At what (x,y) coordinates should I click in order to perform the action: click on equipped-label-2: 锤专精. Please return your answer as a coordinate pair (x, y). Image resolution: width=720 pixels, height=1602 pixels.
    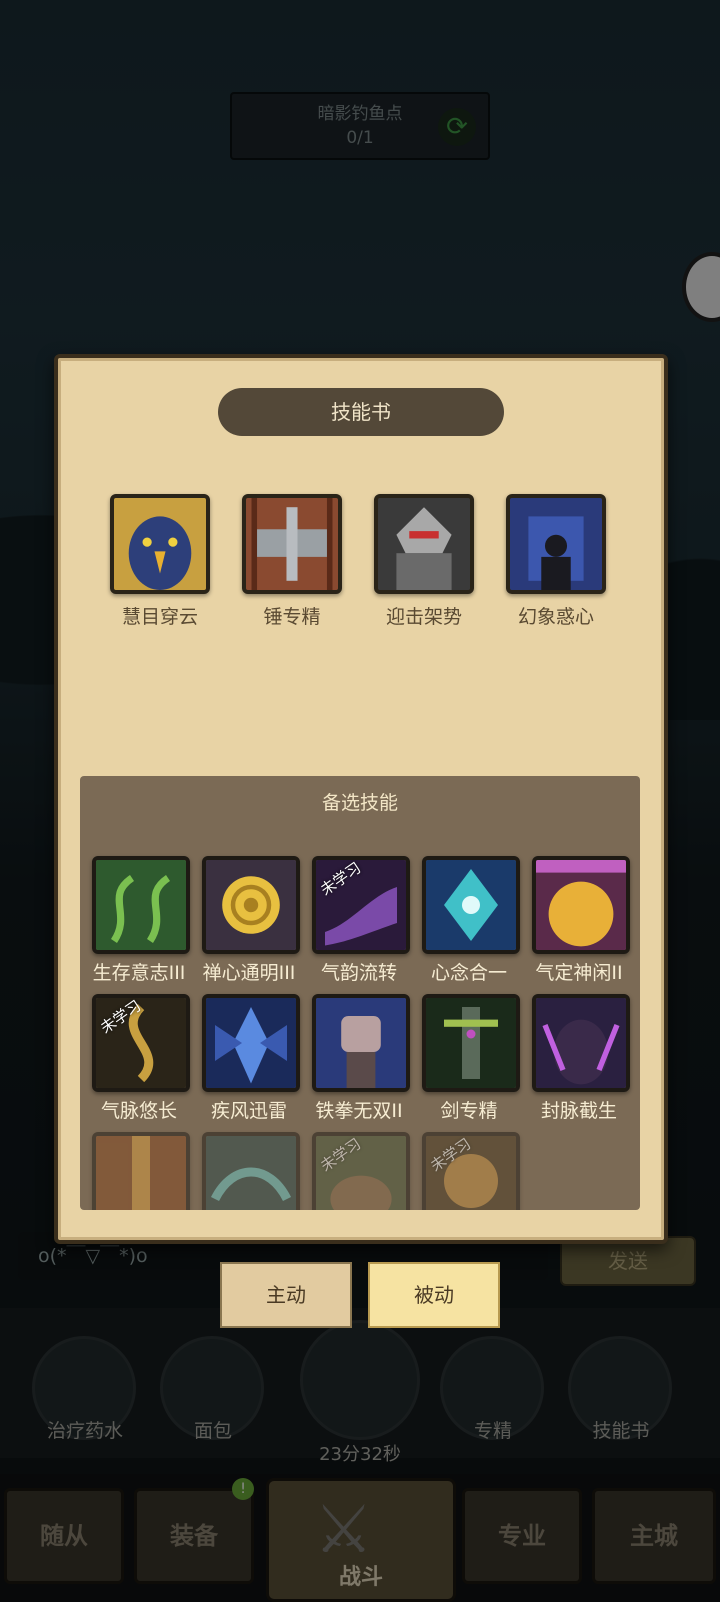
    Looking at the image, I should click on (292, 617).